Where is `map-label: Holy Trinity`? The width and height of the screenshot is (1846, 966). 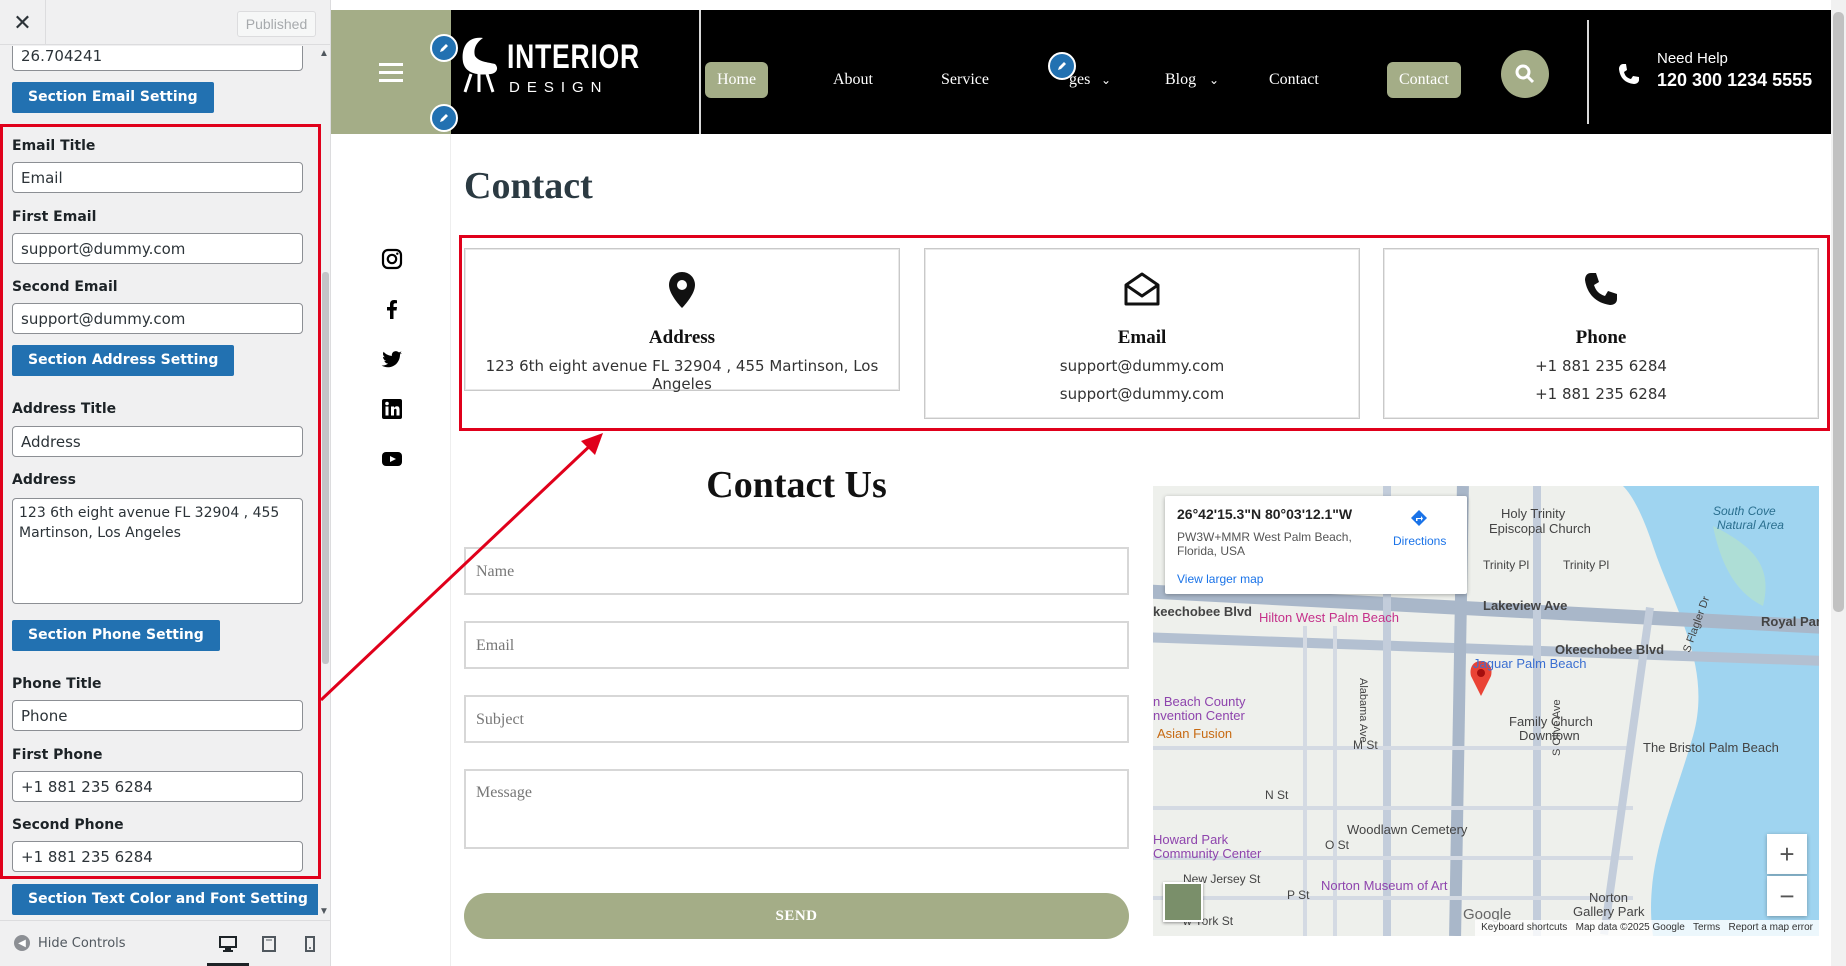 map-label: Holy Trinity is located at coordinates (1533, 513).